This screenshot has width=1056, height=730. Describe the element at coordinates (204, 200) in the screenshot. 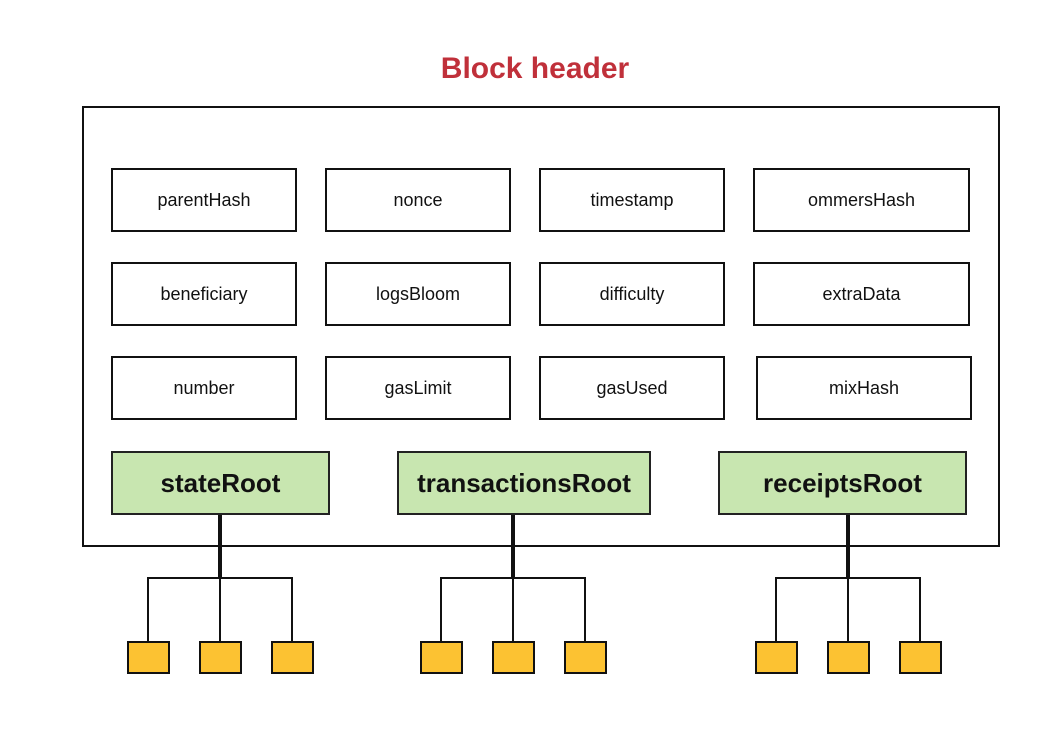

I see `field-parent-hash: parentHash` at that location.